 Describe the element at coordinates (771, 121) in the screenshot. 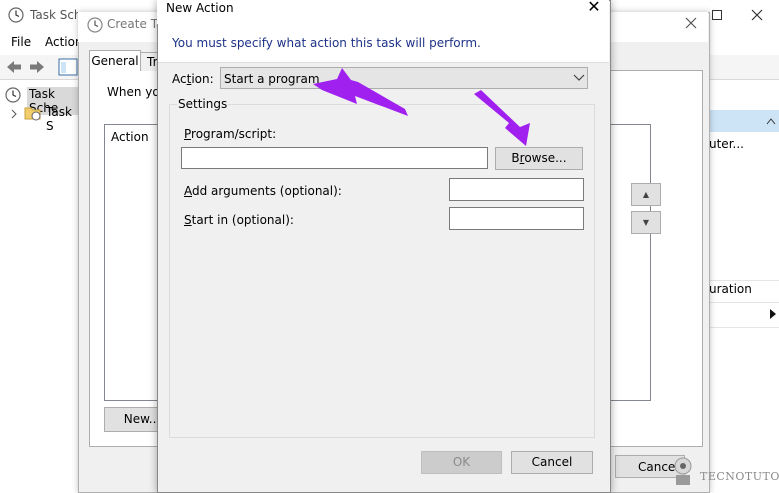

I see `chevron-up-icon` at that location.